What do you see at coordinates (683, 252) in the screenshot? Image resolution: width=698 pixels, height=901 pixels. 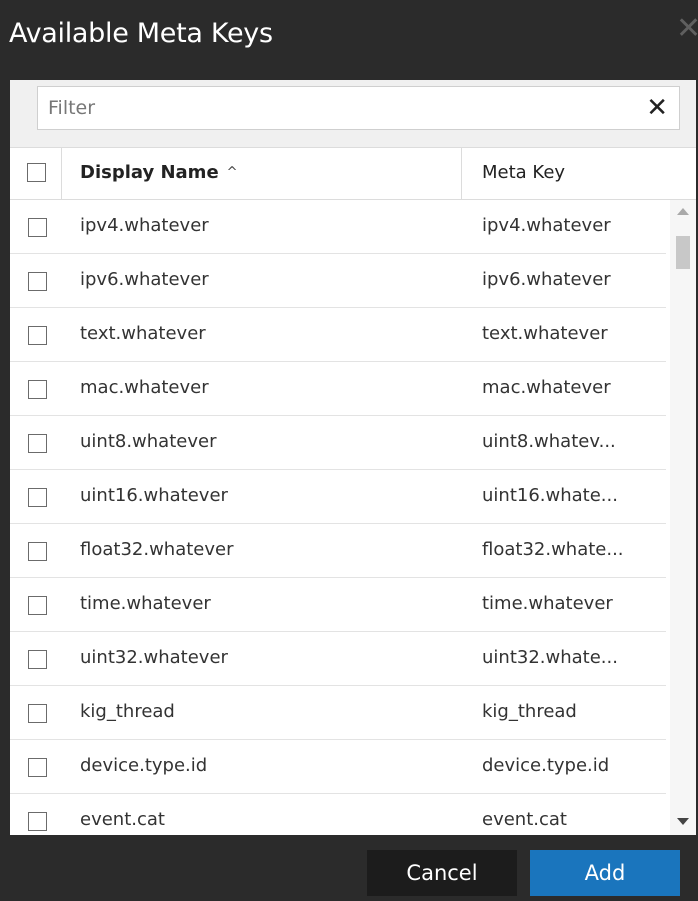 I see `scrollbar-thumb` at bounding box center [683, 252].